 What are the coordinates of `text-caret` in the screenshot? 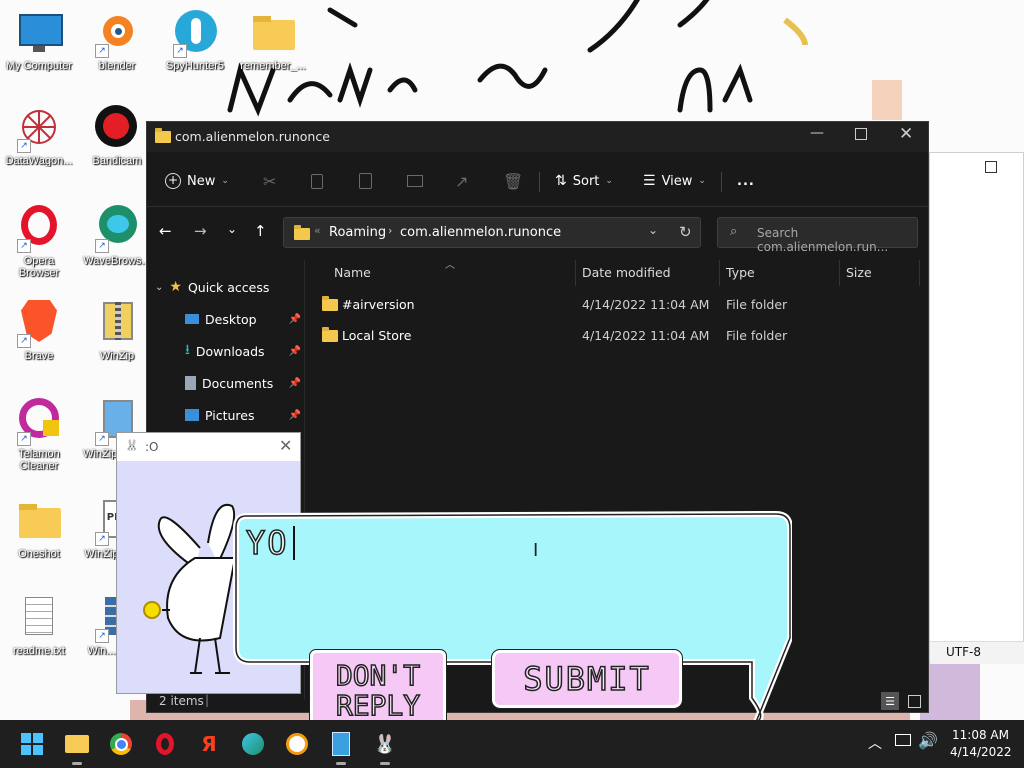 It's located at (294, 543).